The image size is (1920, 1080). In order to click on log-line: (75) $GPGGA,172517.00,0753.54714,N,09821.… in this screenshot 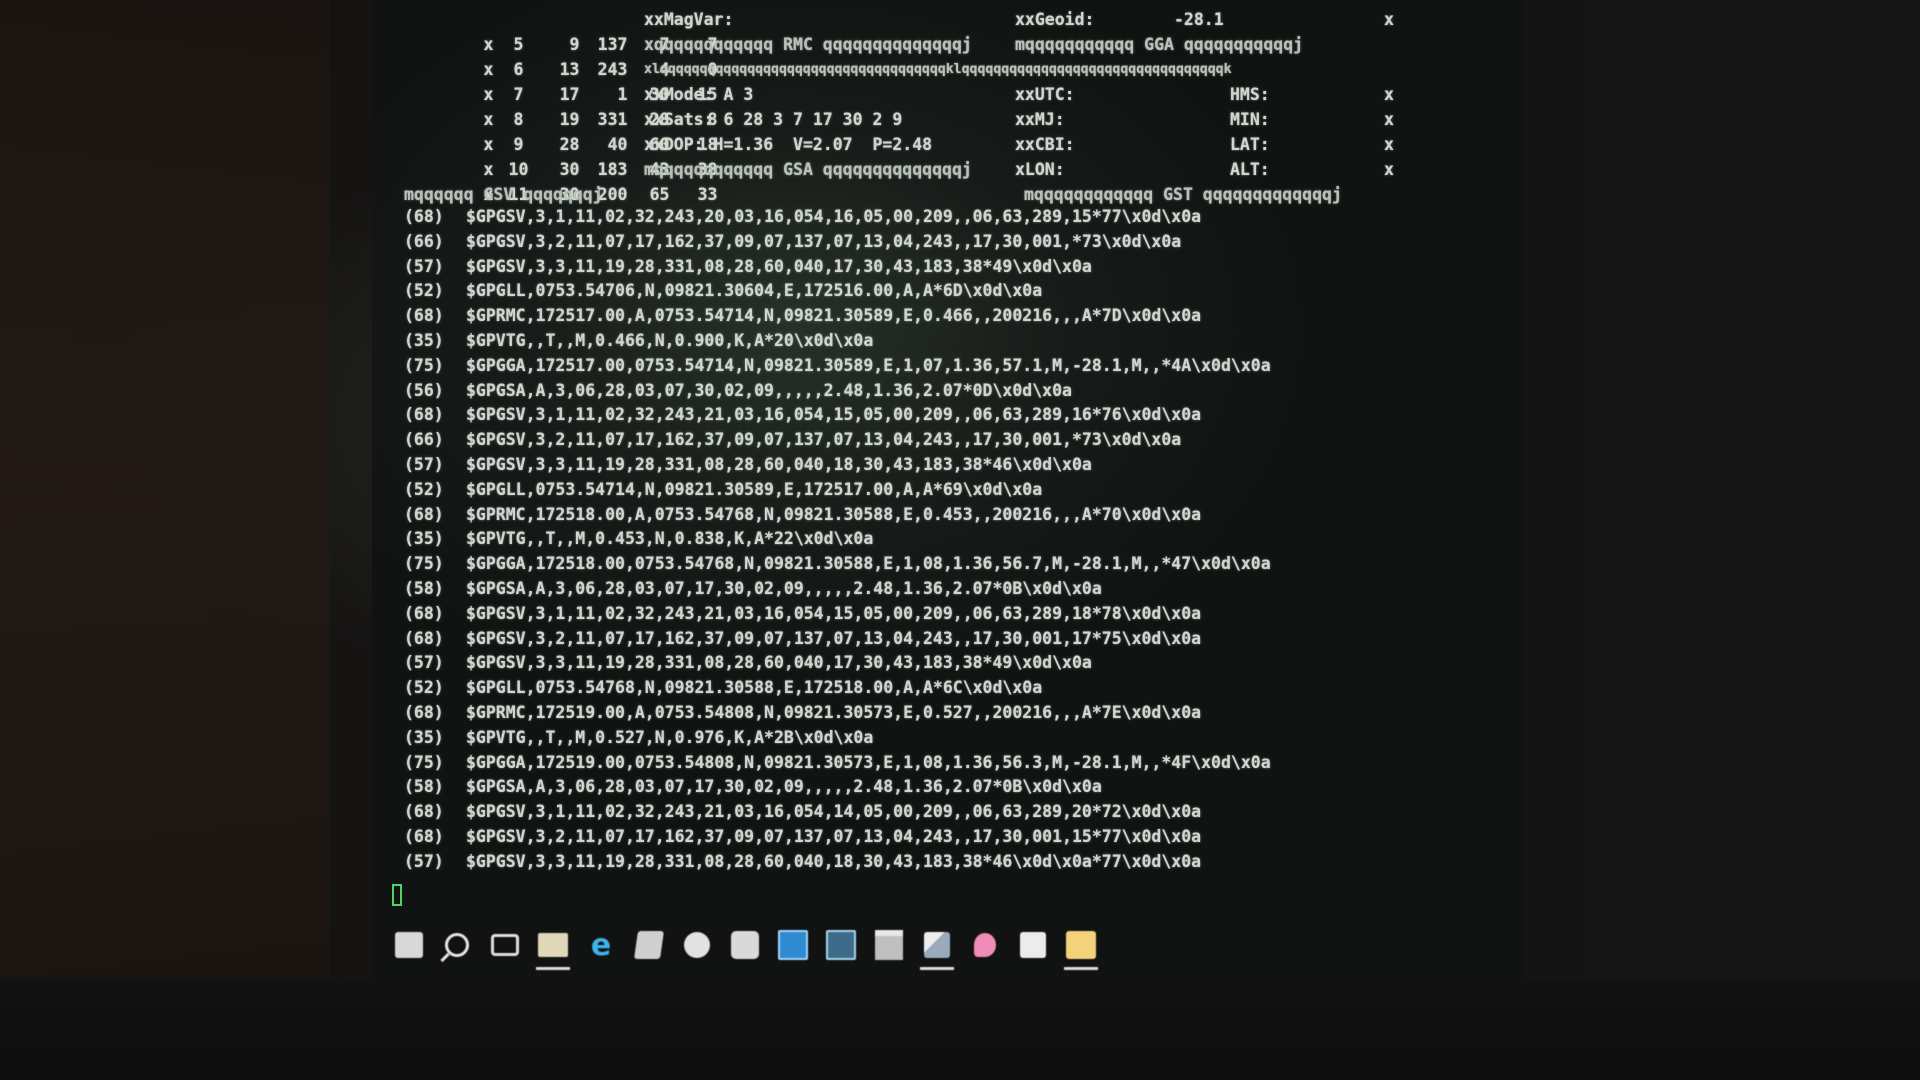, I will do `click(959, 366)`.